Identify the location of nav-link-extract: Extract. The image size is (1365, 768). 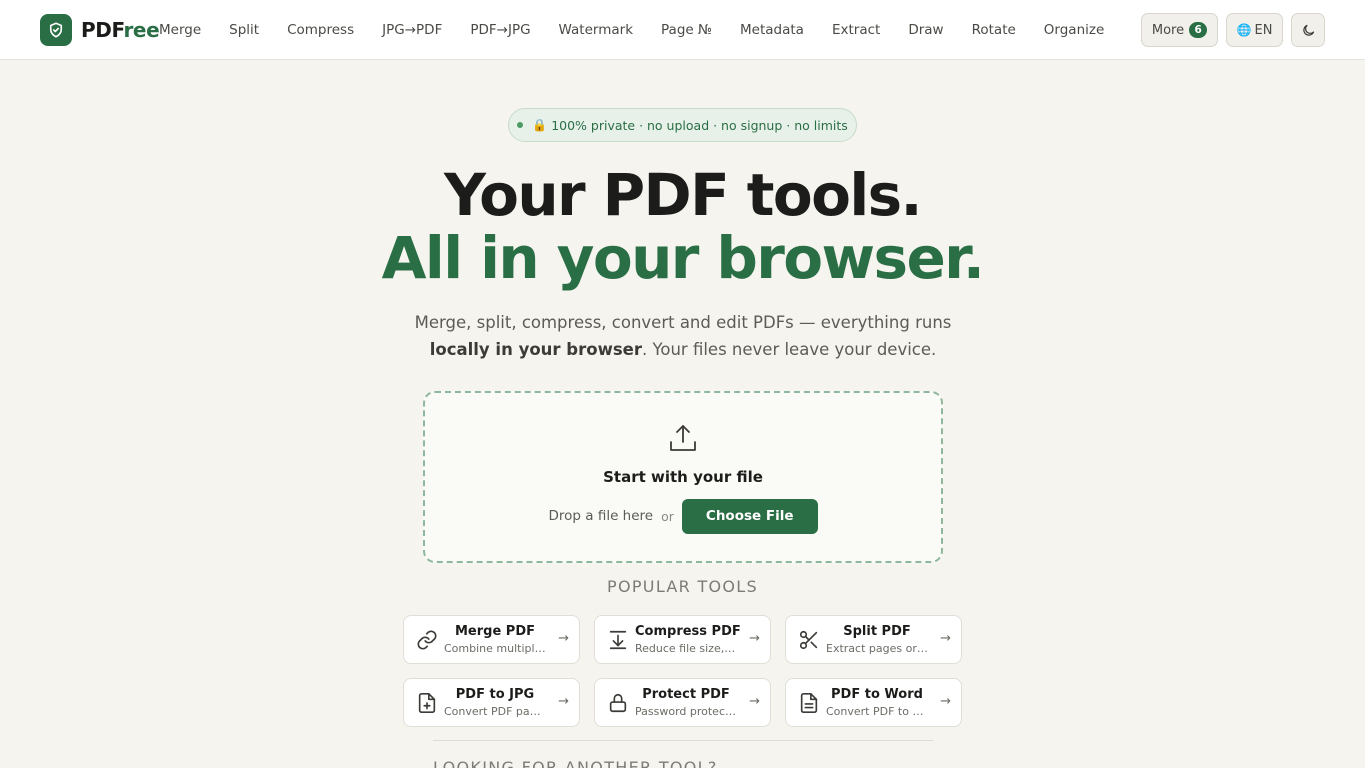
(856, 30).